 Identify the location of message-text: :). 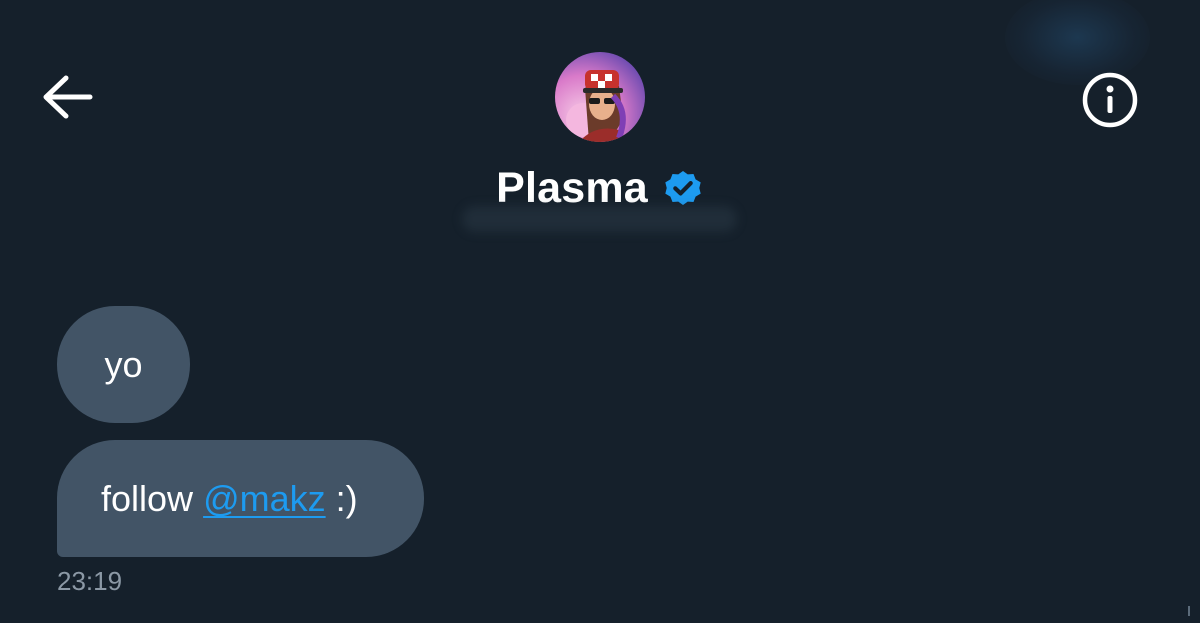
(346, 498).